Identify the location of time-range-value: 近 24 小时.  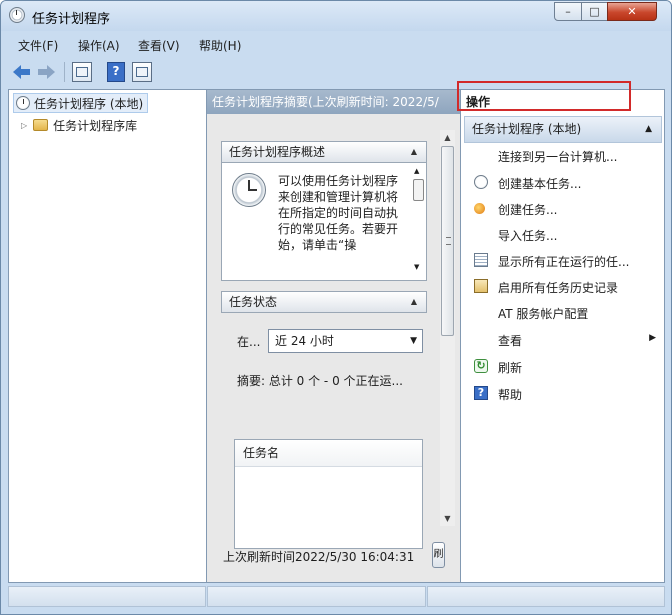
(304, 341).